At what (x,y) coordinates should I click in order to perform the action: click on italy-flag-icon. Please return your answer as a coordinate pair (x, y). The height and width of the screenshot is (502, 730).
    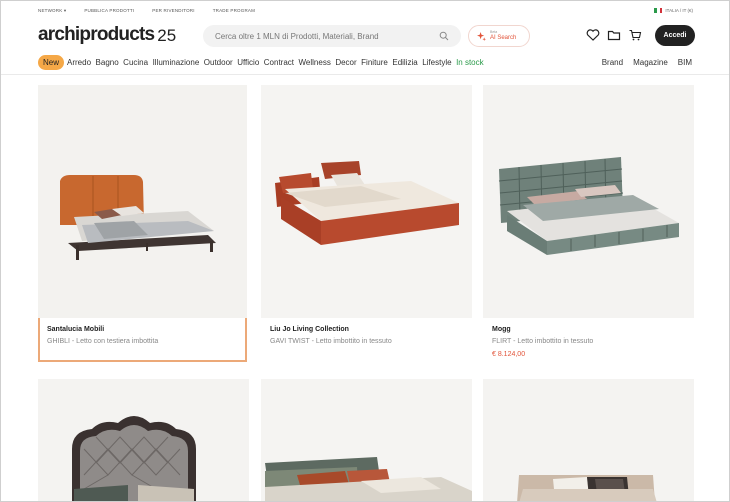
    Looking at the image, I should click on (658, 10).